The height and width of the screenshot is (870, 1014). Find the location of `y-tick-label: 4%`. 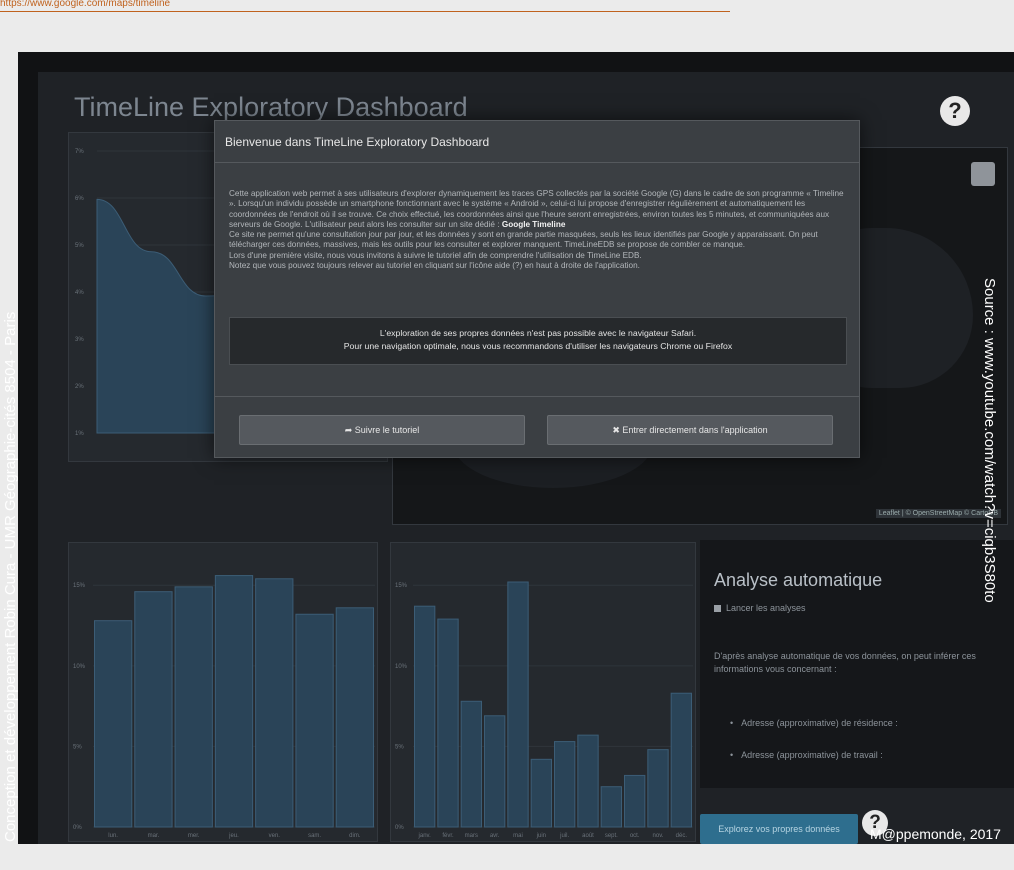

y-tick-label: 4% is located at coordinates (79, 293).